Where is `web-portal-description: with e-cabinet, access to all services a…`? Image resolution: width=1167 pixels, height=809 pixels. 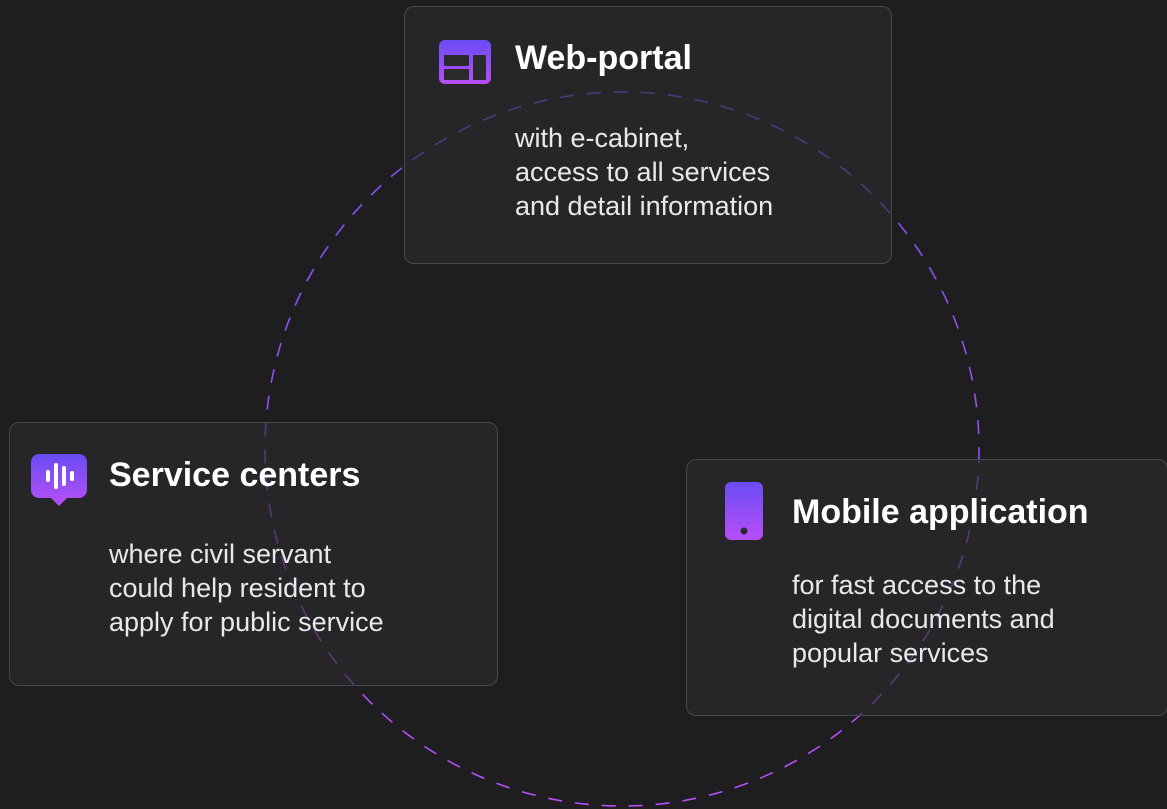 web-portal-description: with e-cabinet, access to all services a… is located at coordinates (644, 172).